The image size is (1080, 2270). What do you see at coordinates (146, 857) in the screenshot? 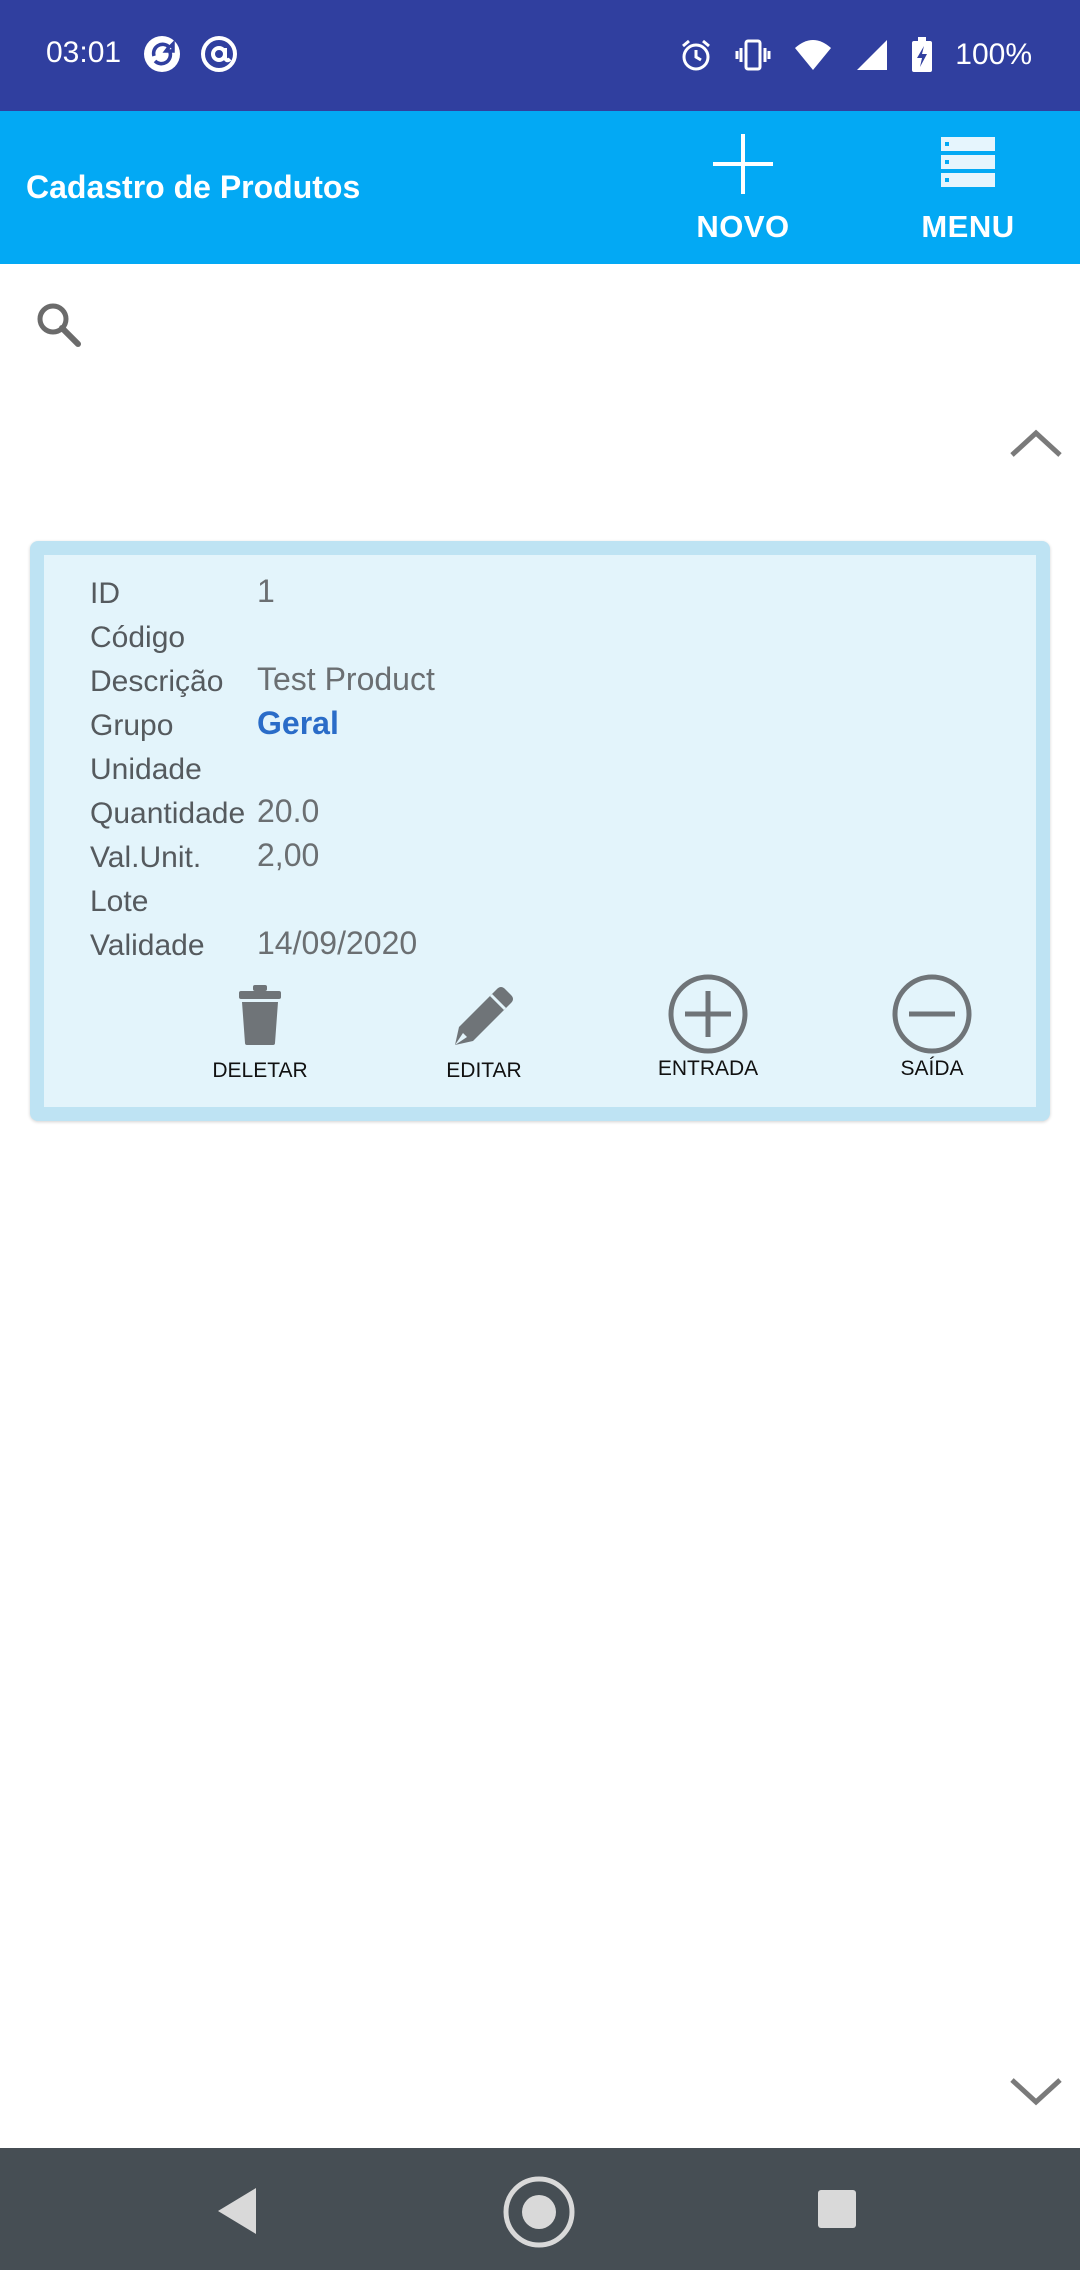
I see `field-label: Val.Unit.` at bounding box center [146, 857].